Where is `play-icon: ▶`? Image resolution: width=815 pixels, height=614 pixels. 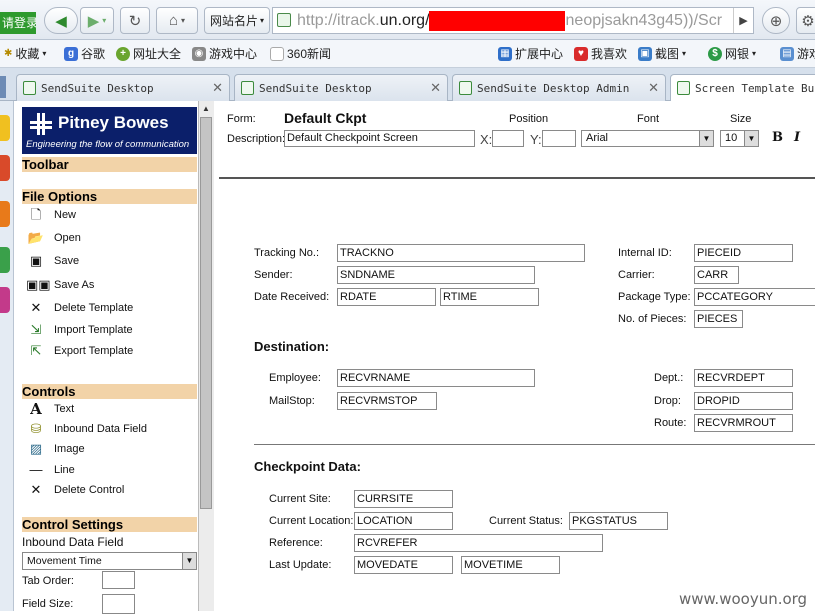
play-icon: ▶ is located at coordinates (743, 21).